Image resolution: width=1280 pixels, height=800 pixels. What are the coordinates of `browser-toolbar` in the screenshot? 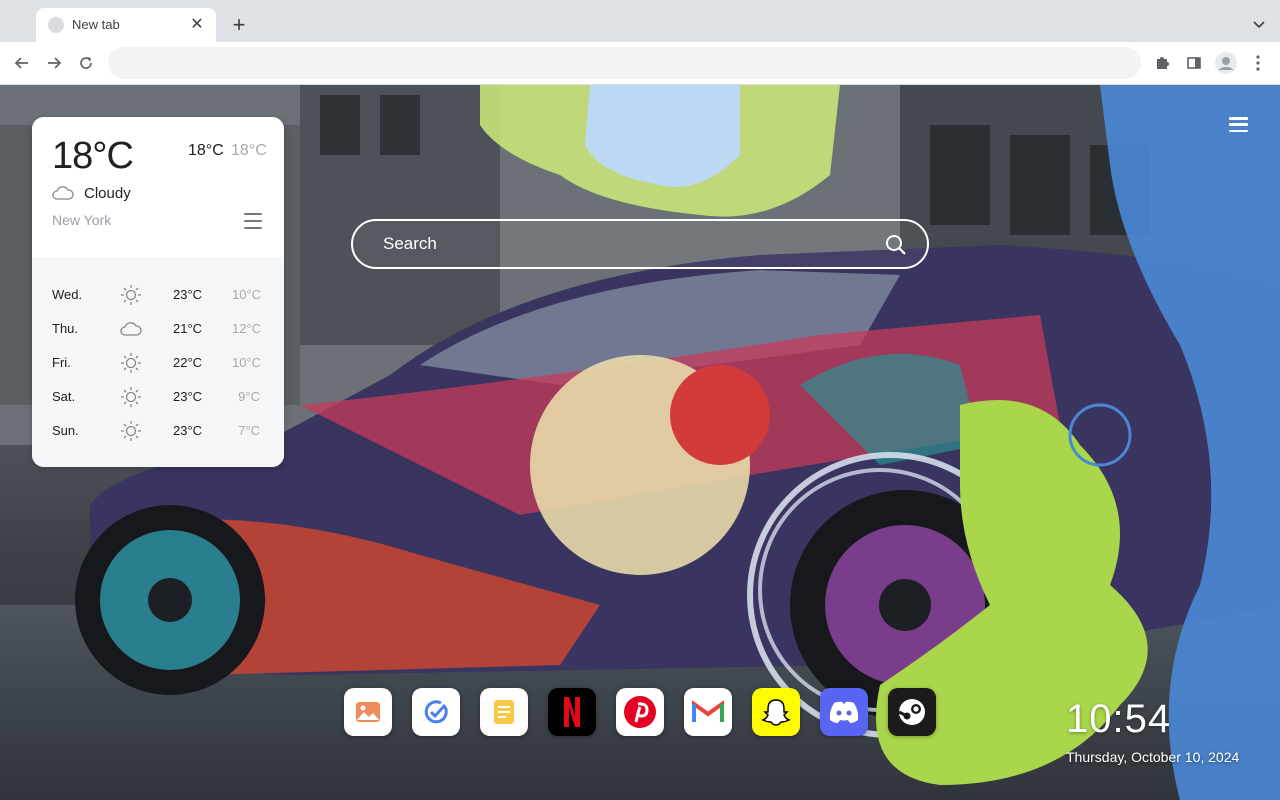 It's located at (640, 63).